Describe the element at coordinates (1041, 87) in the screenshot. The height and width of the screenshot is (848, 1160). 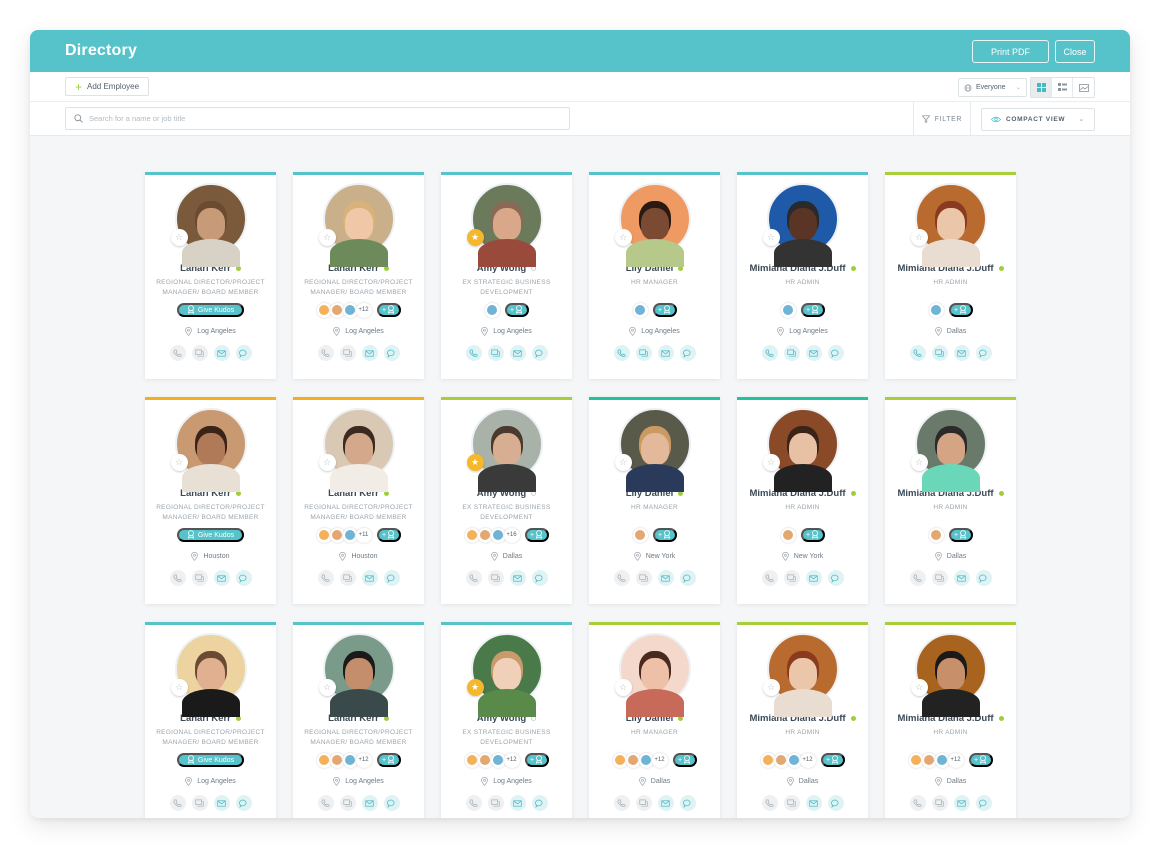
I see `large-grid-view-button` at that location.